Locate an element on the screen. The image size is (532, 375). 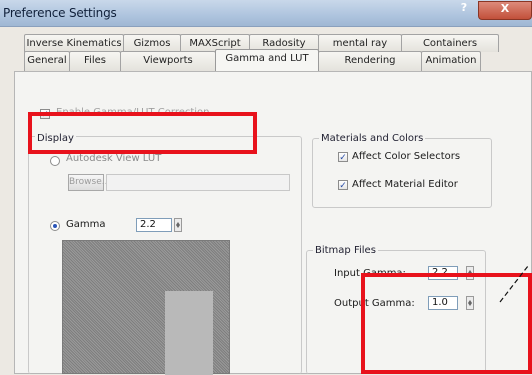
tab-gamma-and-lut: Gamma and LUT is located at coordinates (267, 60).